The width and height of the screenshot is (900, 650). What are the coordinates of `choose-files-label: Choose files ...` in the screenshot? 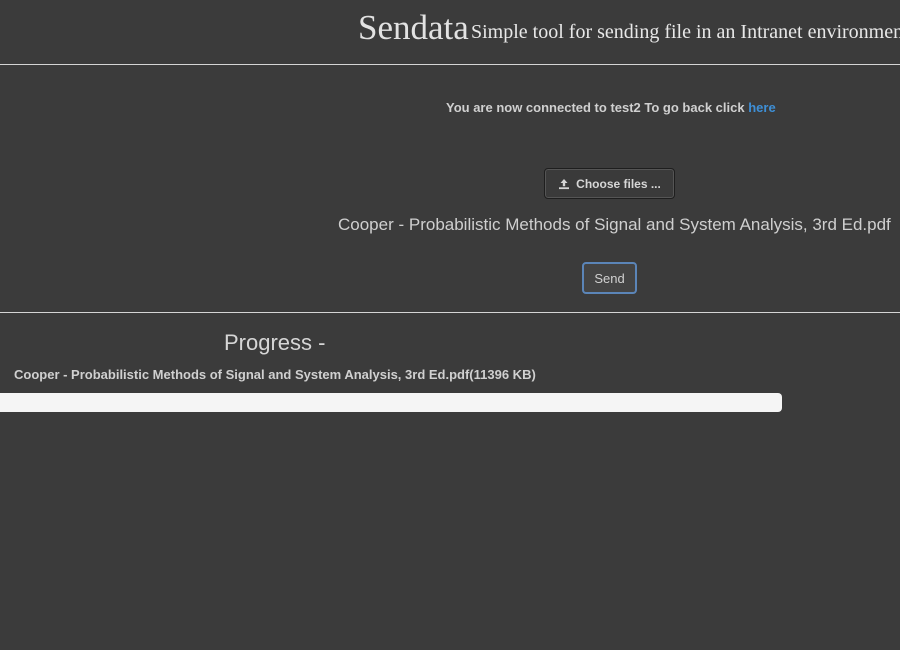 It's located at (618, 183).